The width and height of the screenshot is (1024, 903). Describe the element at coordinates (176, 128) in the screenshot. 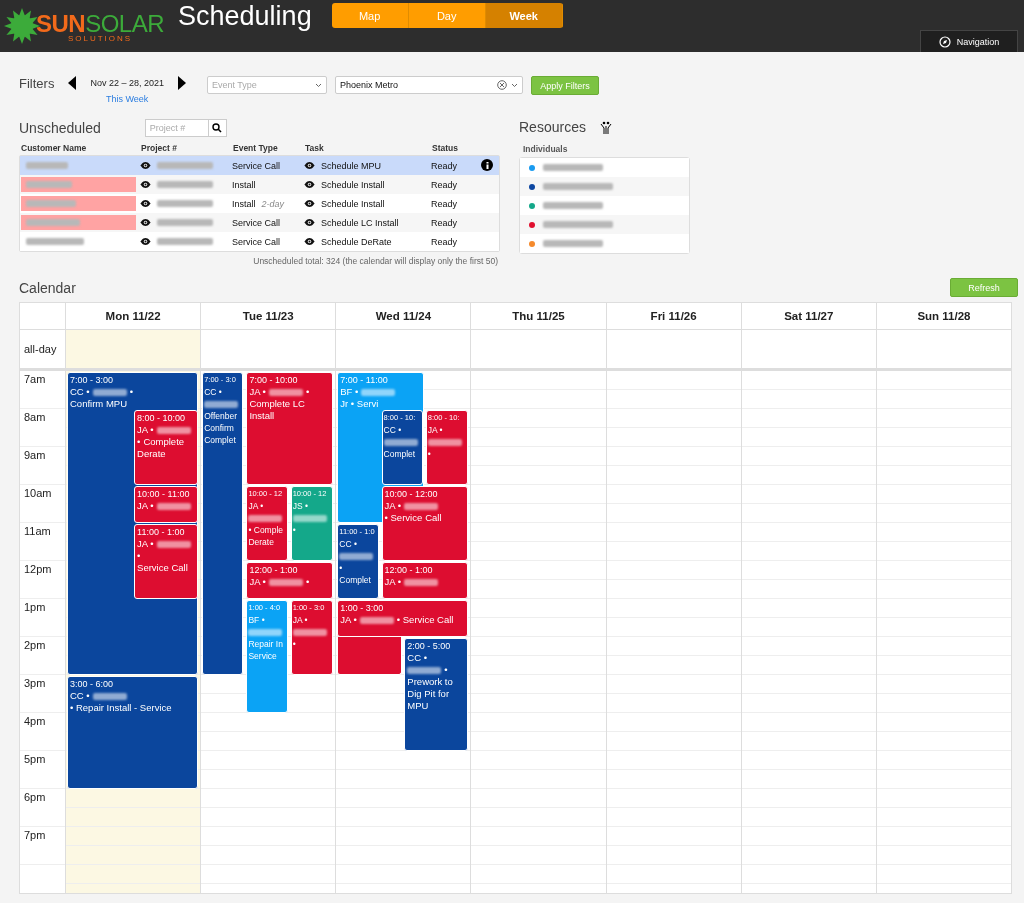

I see `project-search-field: Project #` at that location.